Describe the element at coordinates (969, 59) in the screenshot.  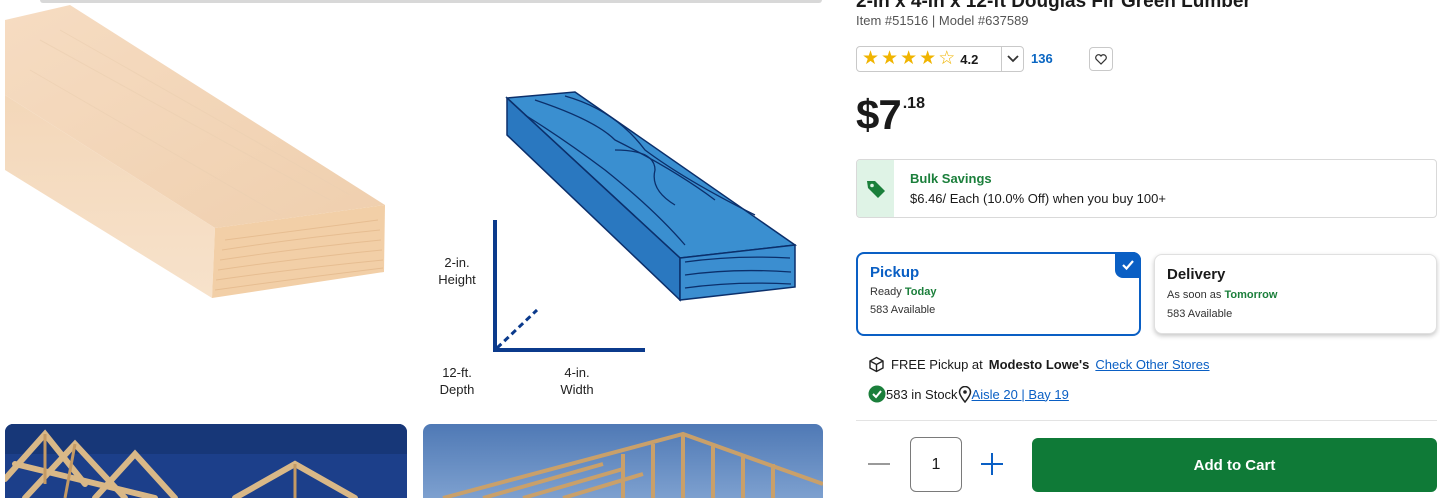
I see `rating-value: 4.2` at that location.